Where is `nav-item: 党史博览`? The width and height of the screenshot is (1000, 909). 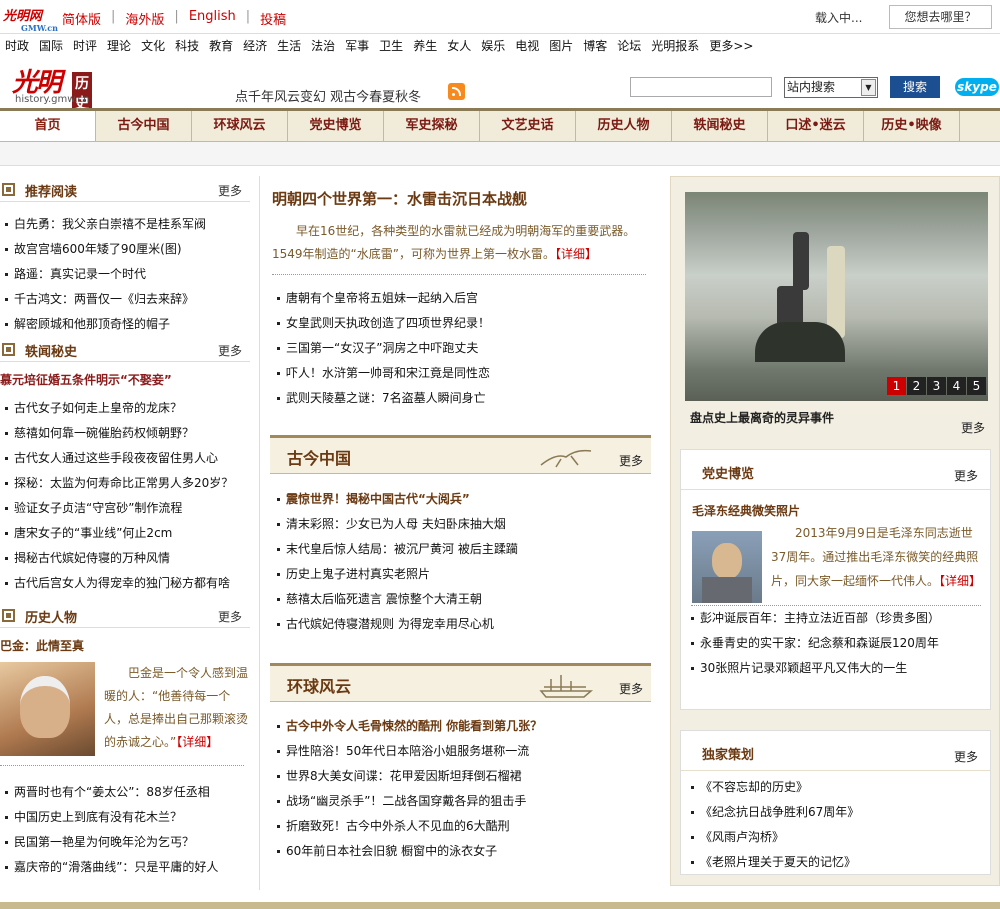 nav-item: 党史博览 is located at coordinates (336, 126).